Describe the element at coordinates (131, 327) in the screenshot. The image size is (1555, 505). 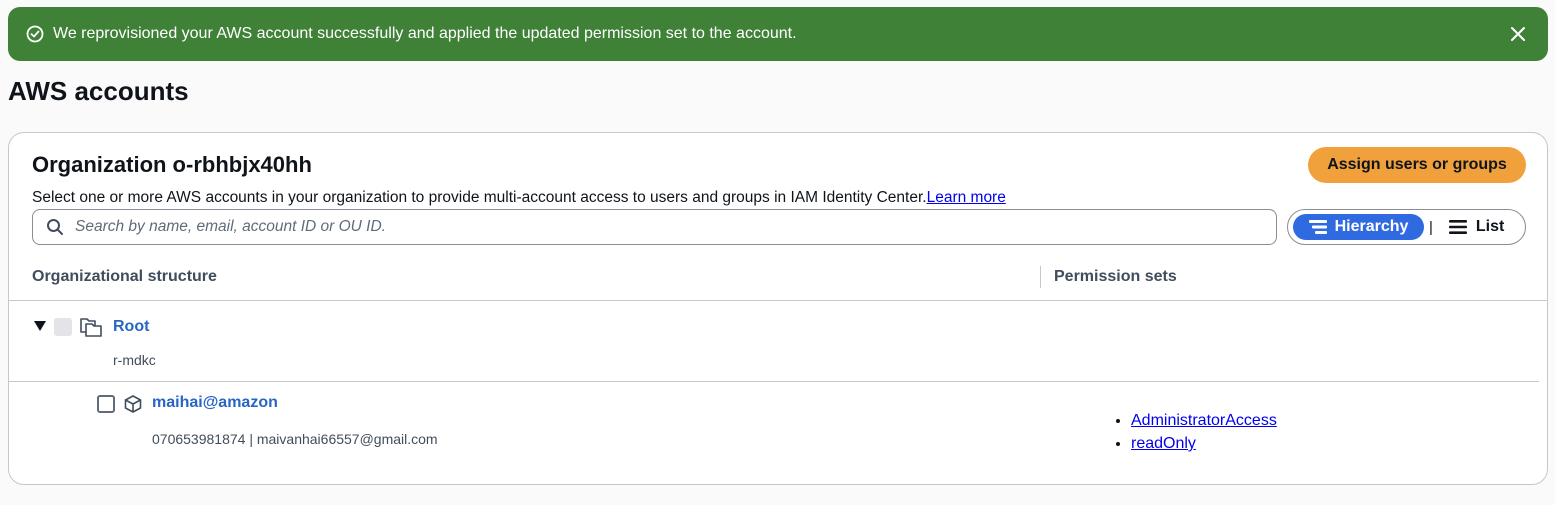
I see `root-link: Root` at that location.